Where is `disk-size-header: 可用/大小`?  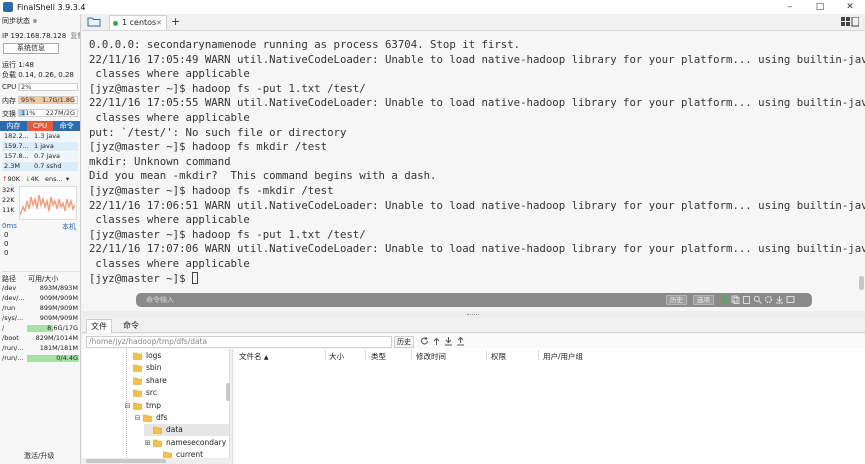 disk-size-header: 可用/大小 is located at coordinates (43, 279).